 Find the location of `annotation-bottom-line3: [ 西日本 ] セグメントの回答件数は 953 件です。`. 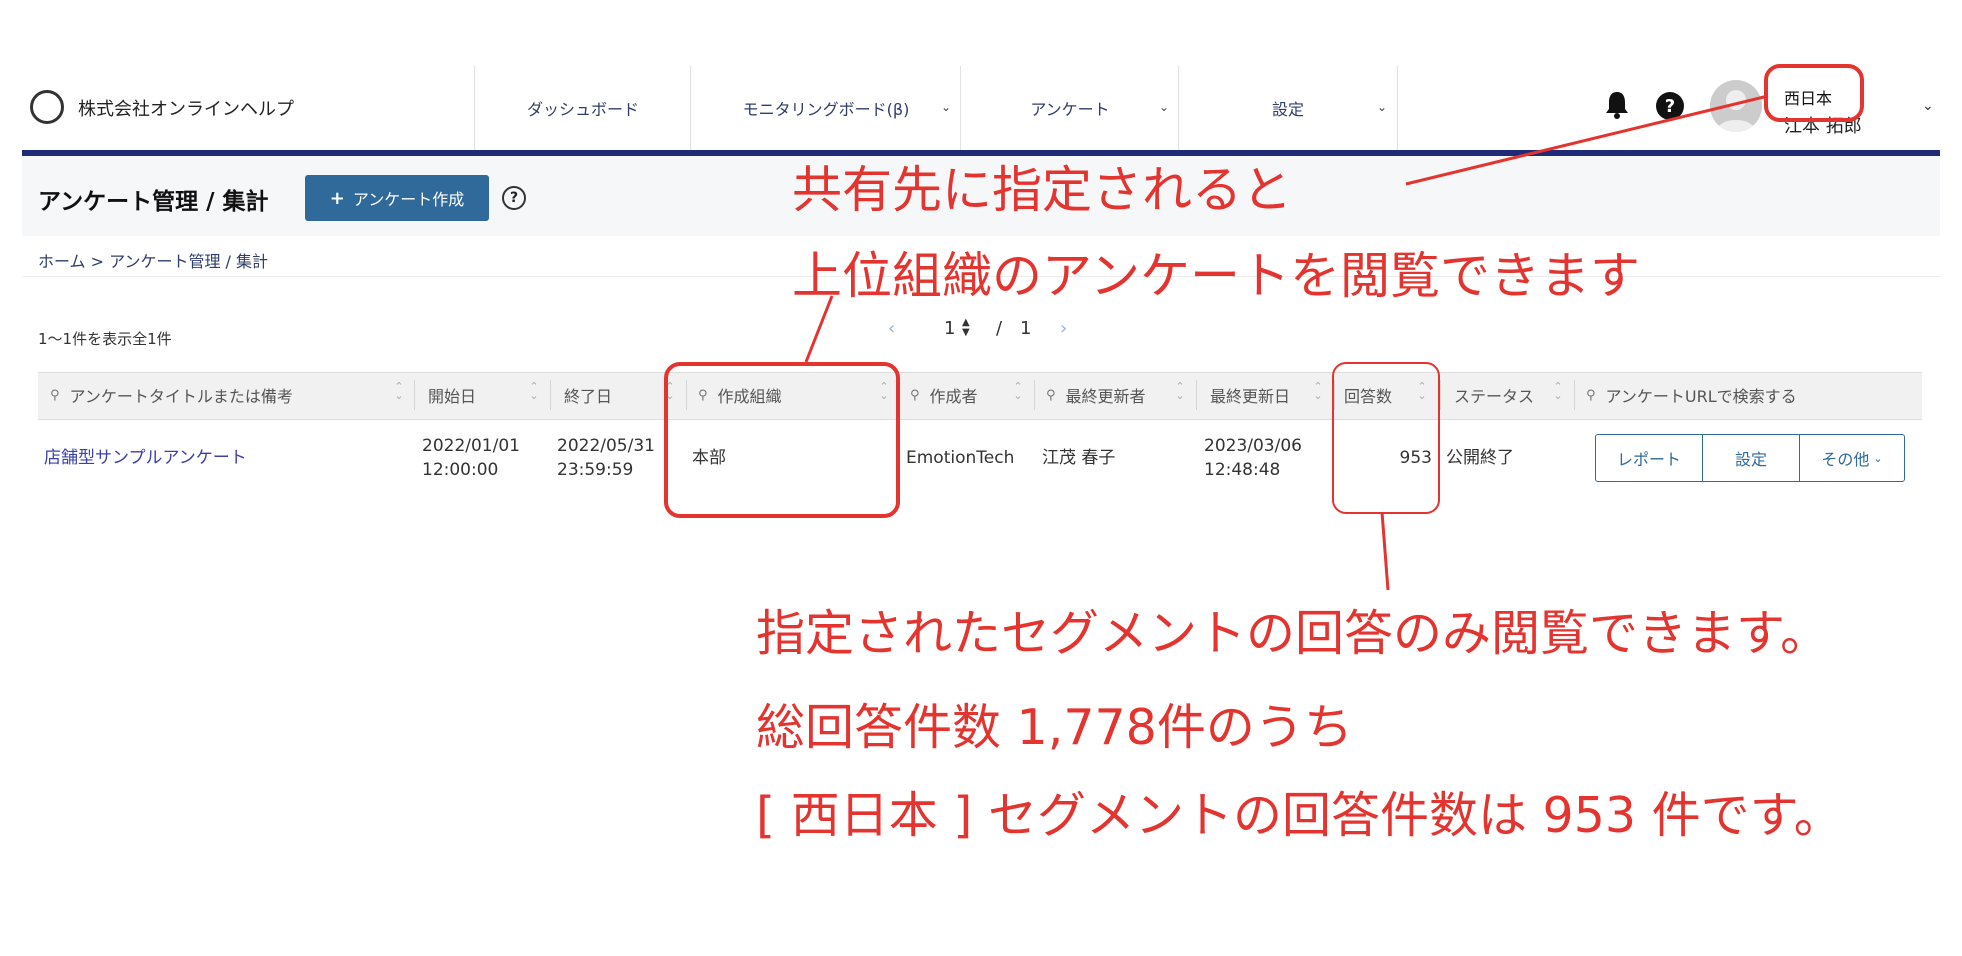

annotation-bottom-line3: [ 西日本 ] セグメントの回答件数は 953 件です。 is located at coordinates (1299, 815).